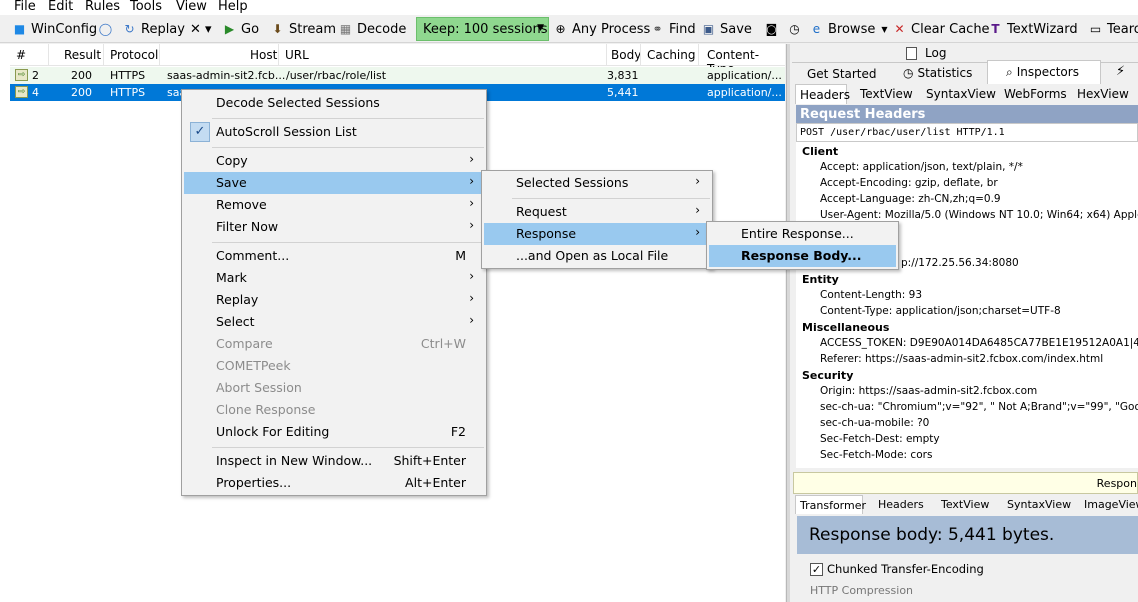 This screenshot has width=1138, height=602. What do you see at coordinates (597, 183) in the screenshot?
I see `menu-item-selected-sessions: Selected Sessions ›` at bounding box center [597, 183].